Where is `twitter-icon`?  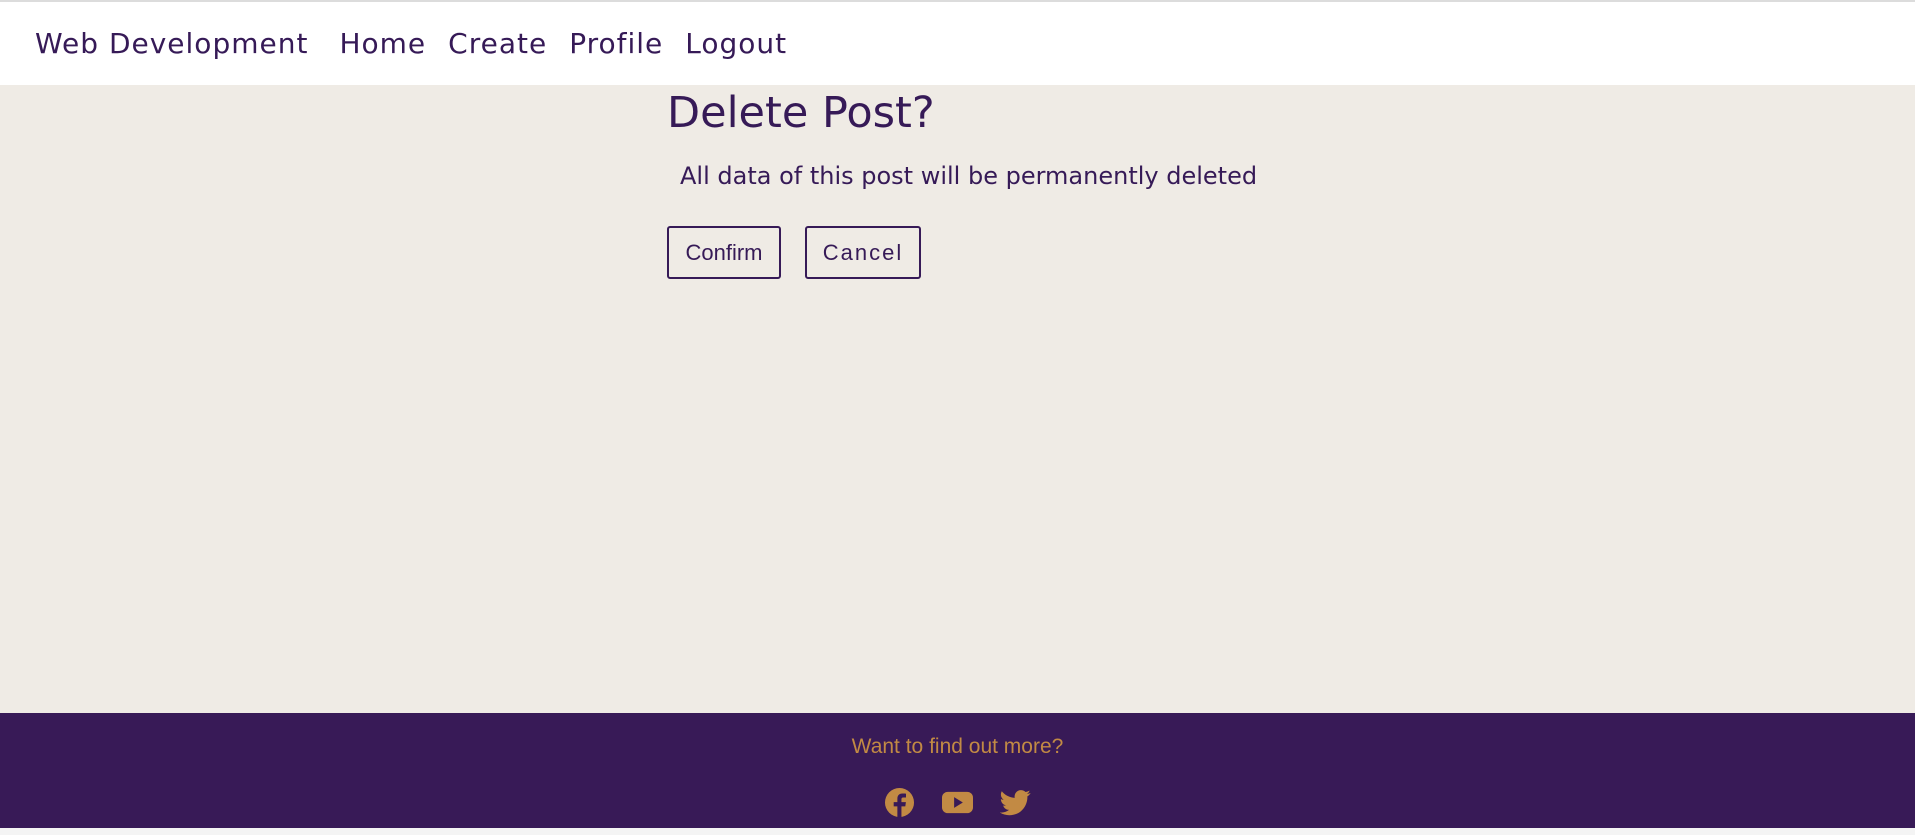
twitter-icon is located at coordinates (1015, 803).